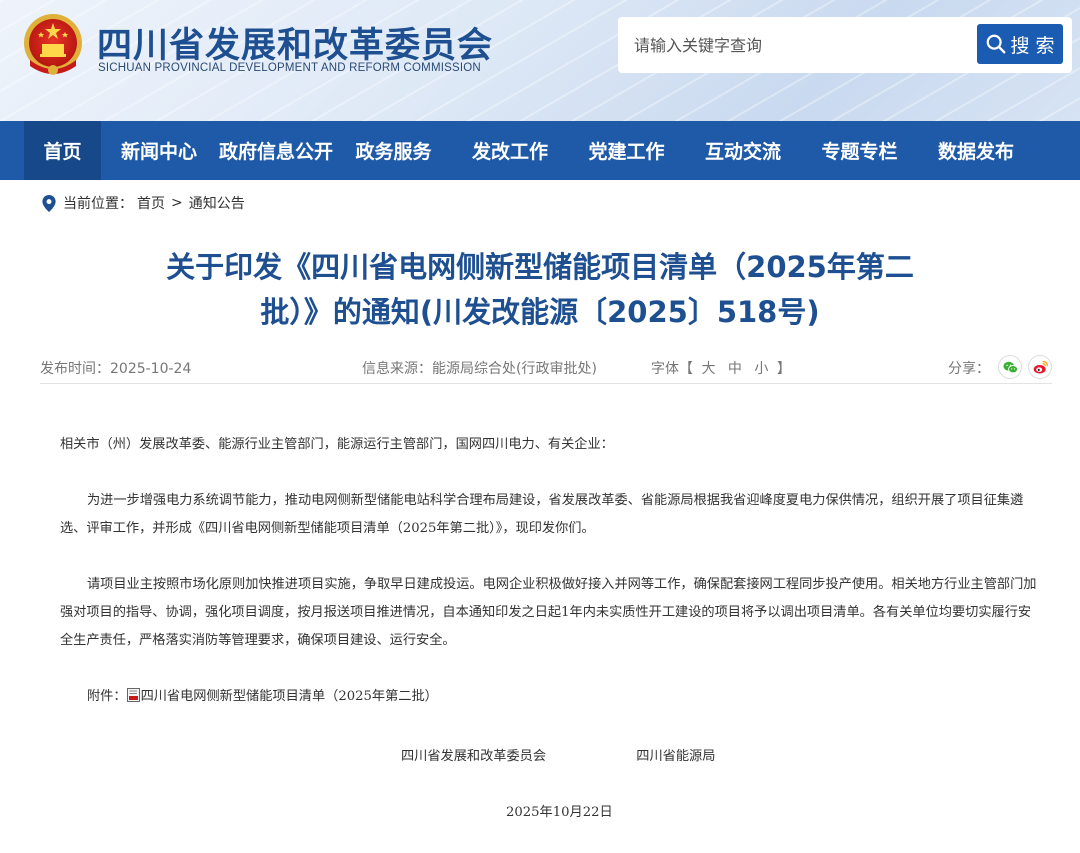 The height and width of the screenshot is (853, 1080). I want to click on nav-item-interaction: 互动交流, so click(743, 150).